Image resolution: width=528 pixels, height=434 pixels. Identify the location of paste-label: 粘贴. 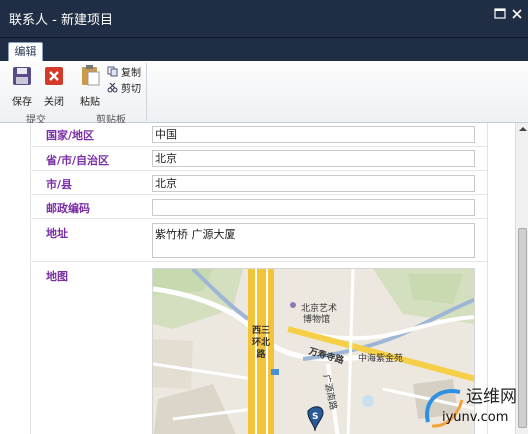
(90, 102).